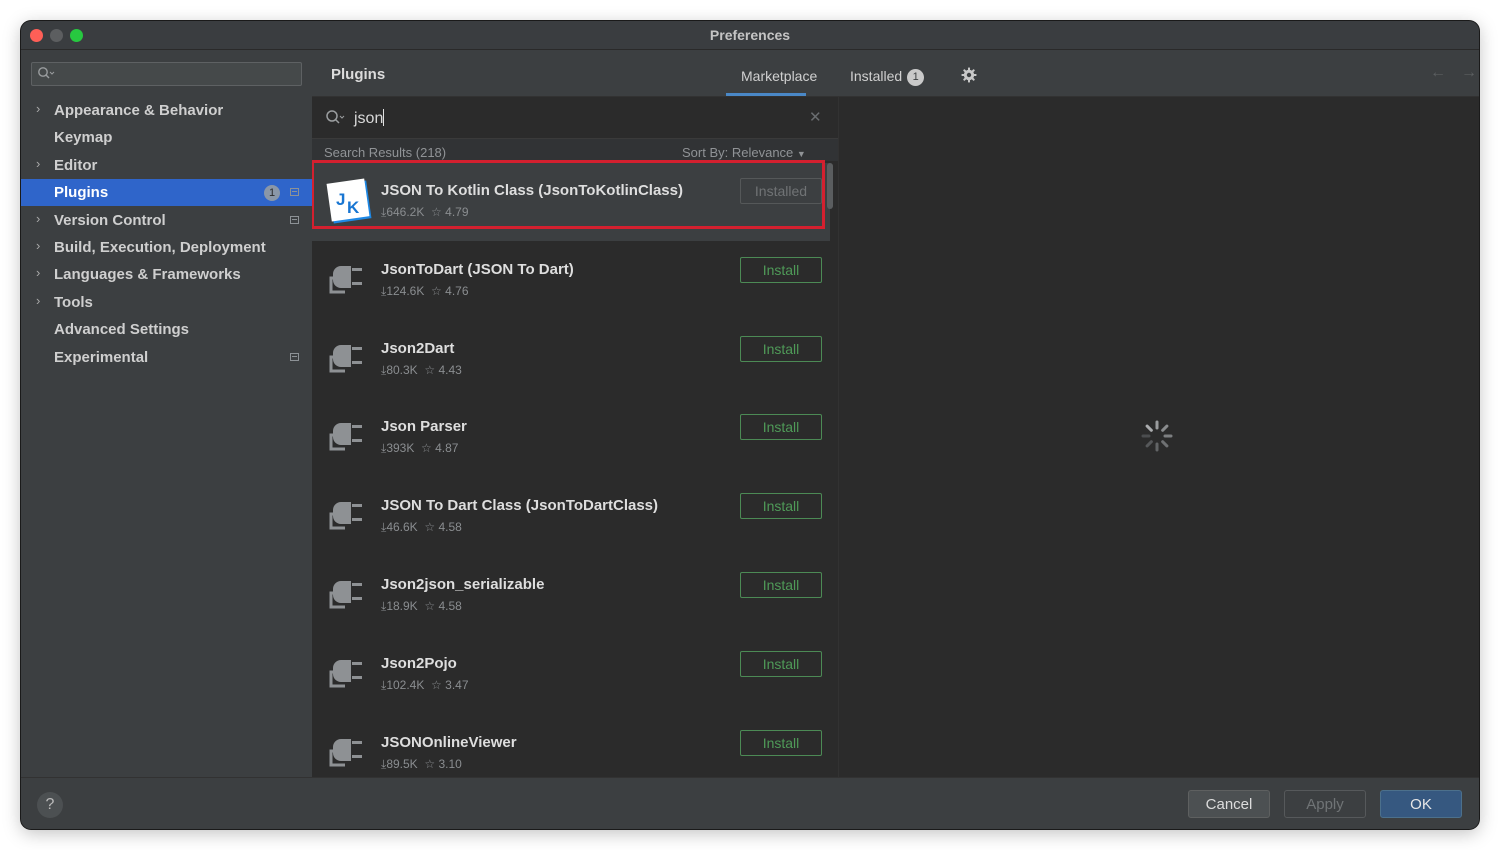 The height and width of the screenshot is (850, 1500). I want to click on plugin-name: Json Parser, so click(424, 427).